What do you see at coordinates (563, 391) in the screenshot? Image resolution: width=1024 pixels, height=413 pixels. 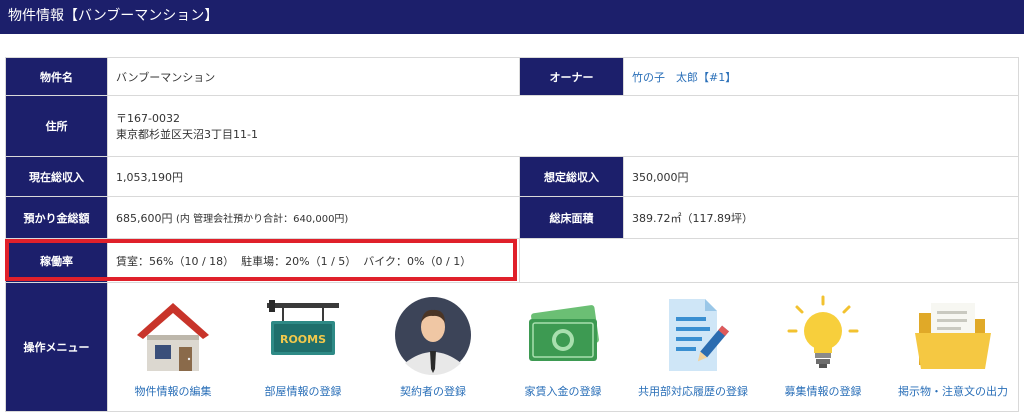 I see `menu-item-label: 家賃入金の登録` at bounding box center [563, 391].